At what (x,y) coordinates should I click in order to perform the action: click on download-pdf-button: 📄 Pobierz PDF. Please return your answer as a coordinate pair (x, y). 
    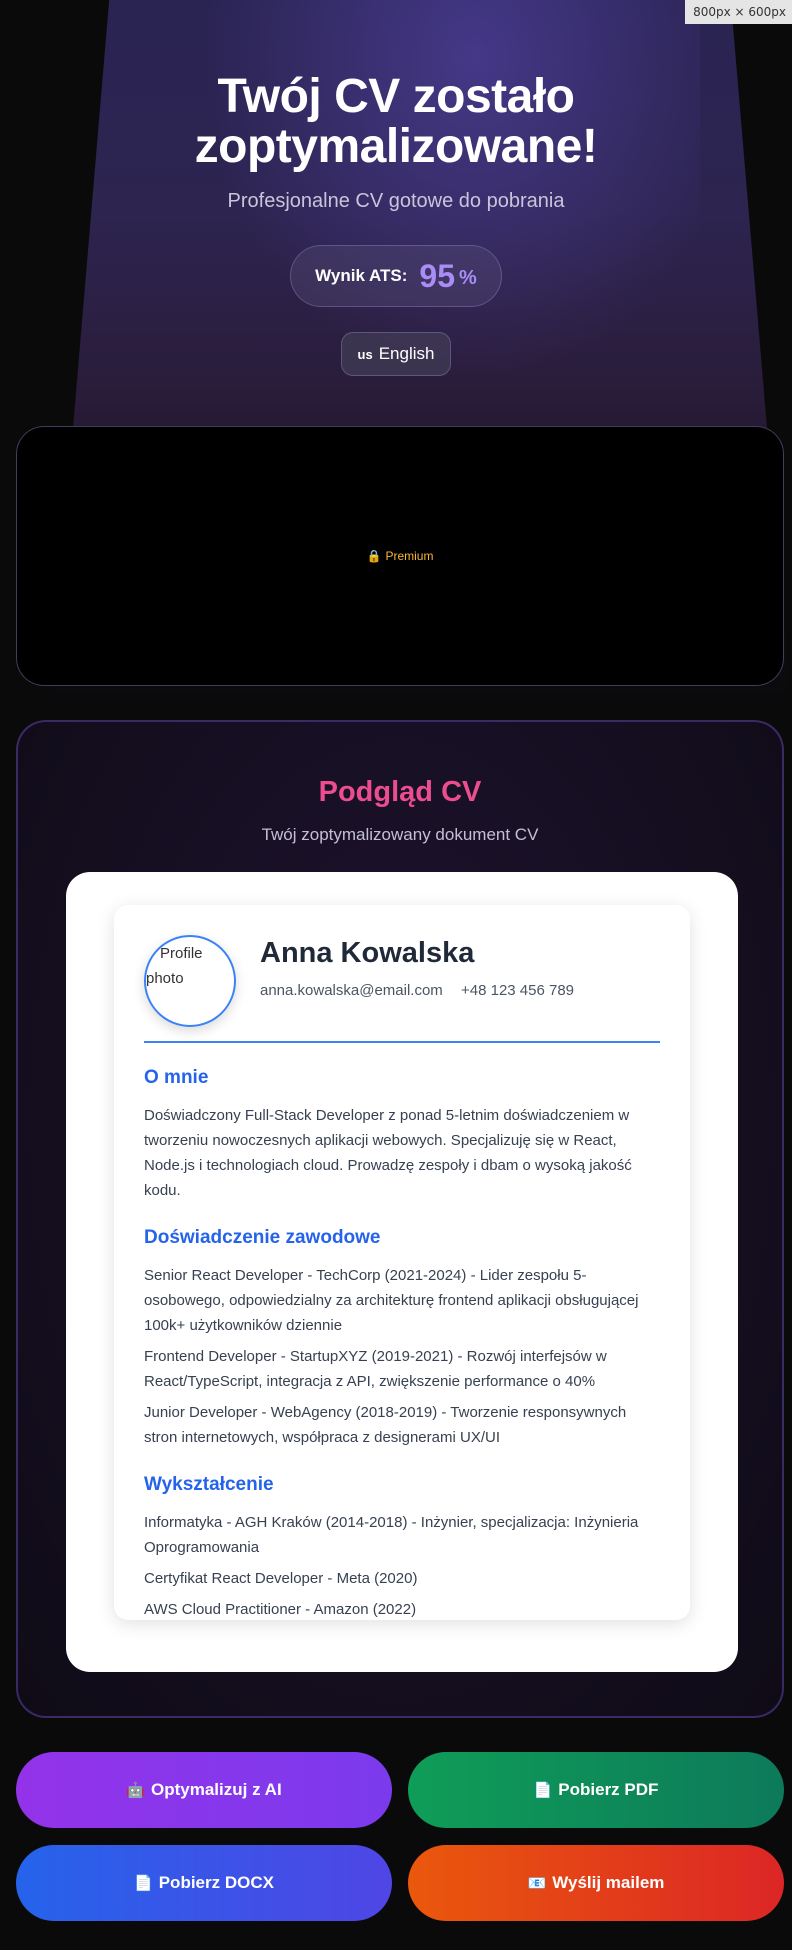
    Looking at the image, I should click on (596, 1790).